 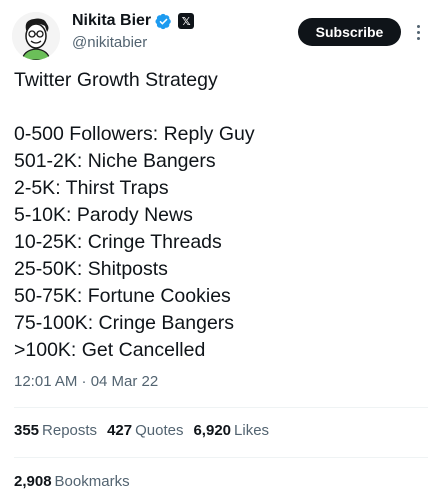 I want to click on likes-label: Likes, so click(x=252, y=430).